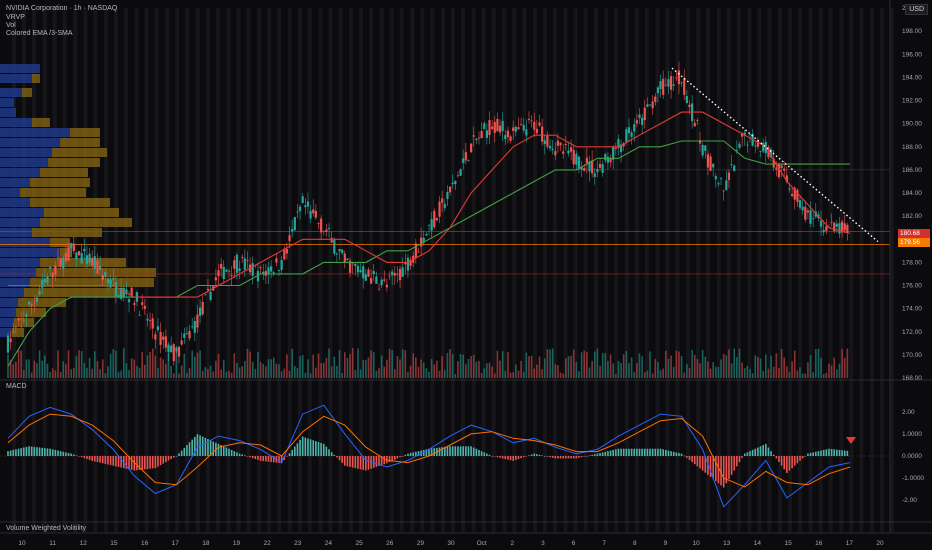 This screenshot has width=932, height=550. What do you see at coordinates (39, 33) in the screenshot?
I see `indicator-ema-sma: Colored EMA /3-SMA` at bounding box center [39, 33].